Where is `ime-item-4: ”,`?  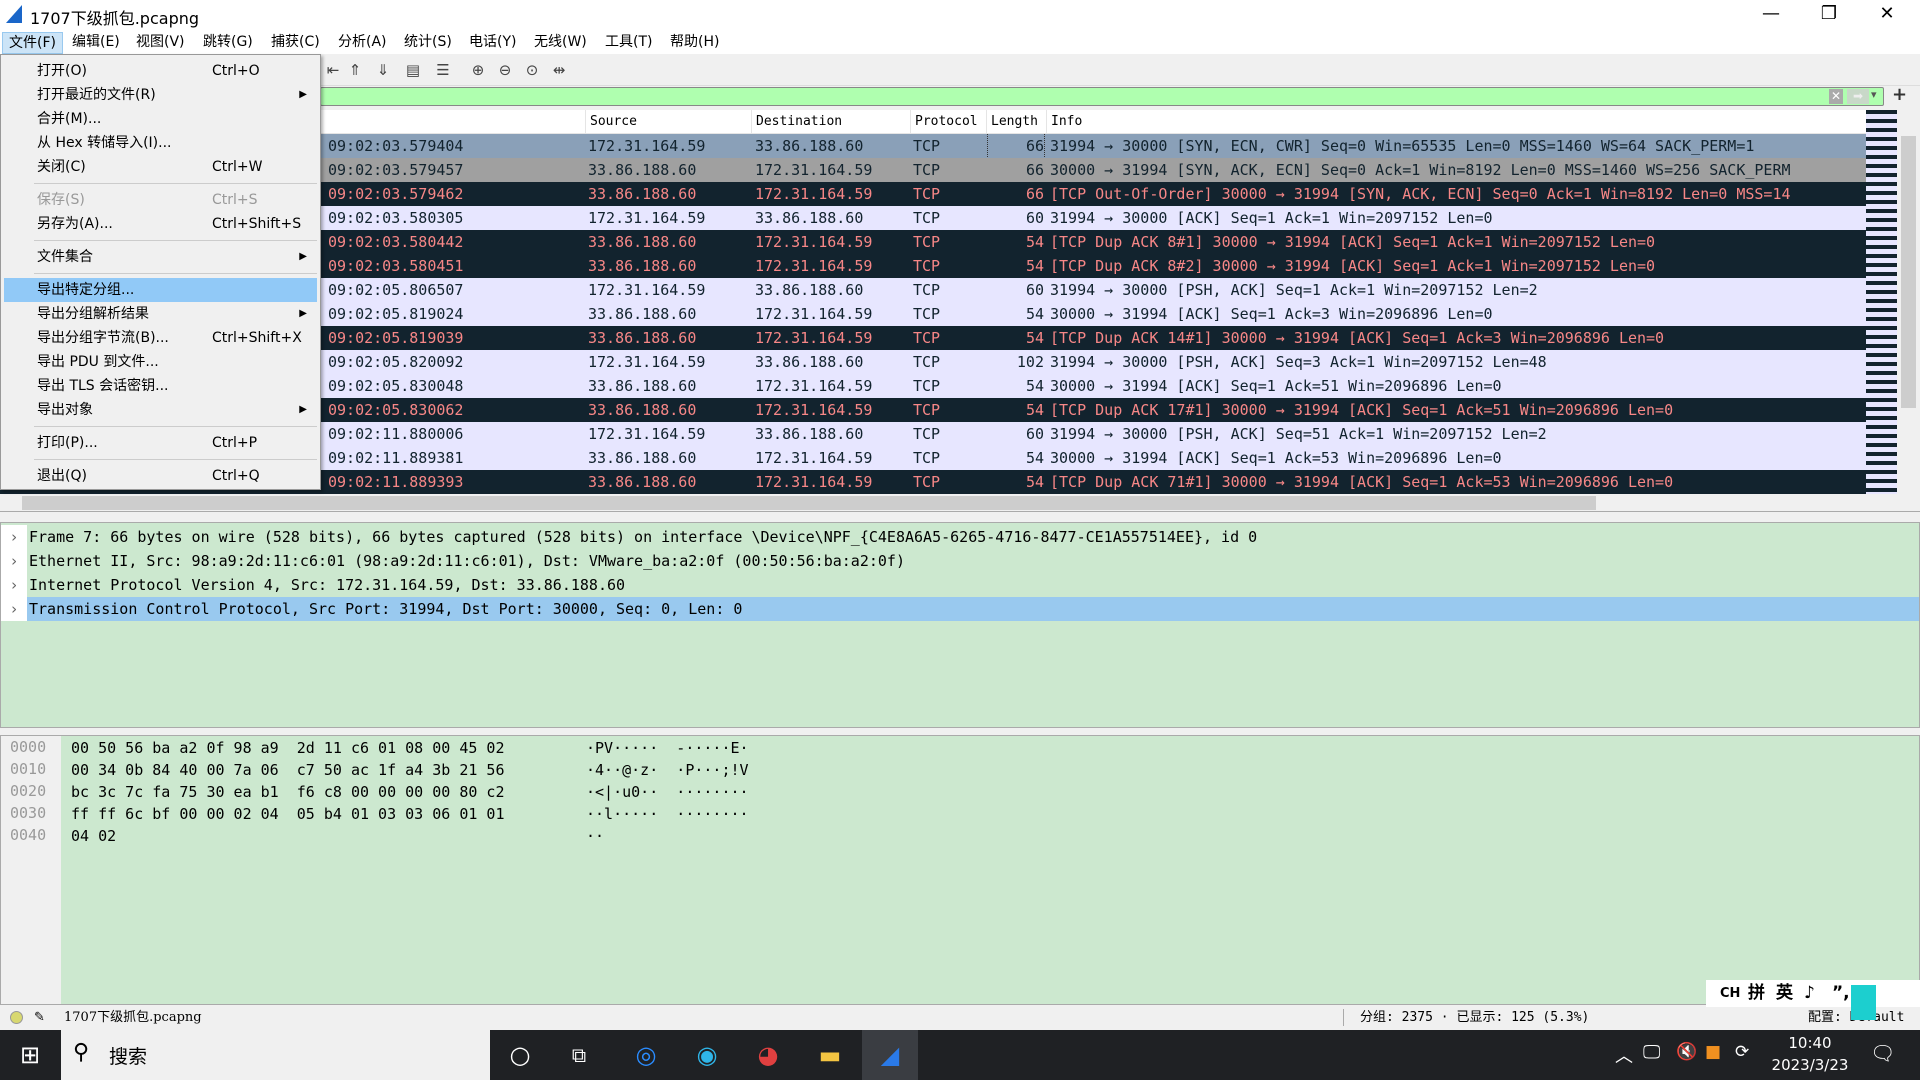
ime-item-4: ”, is located at coordinates (1841, 993).